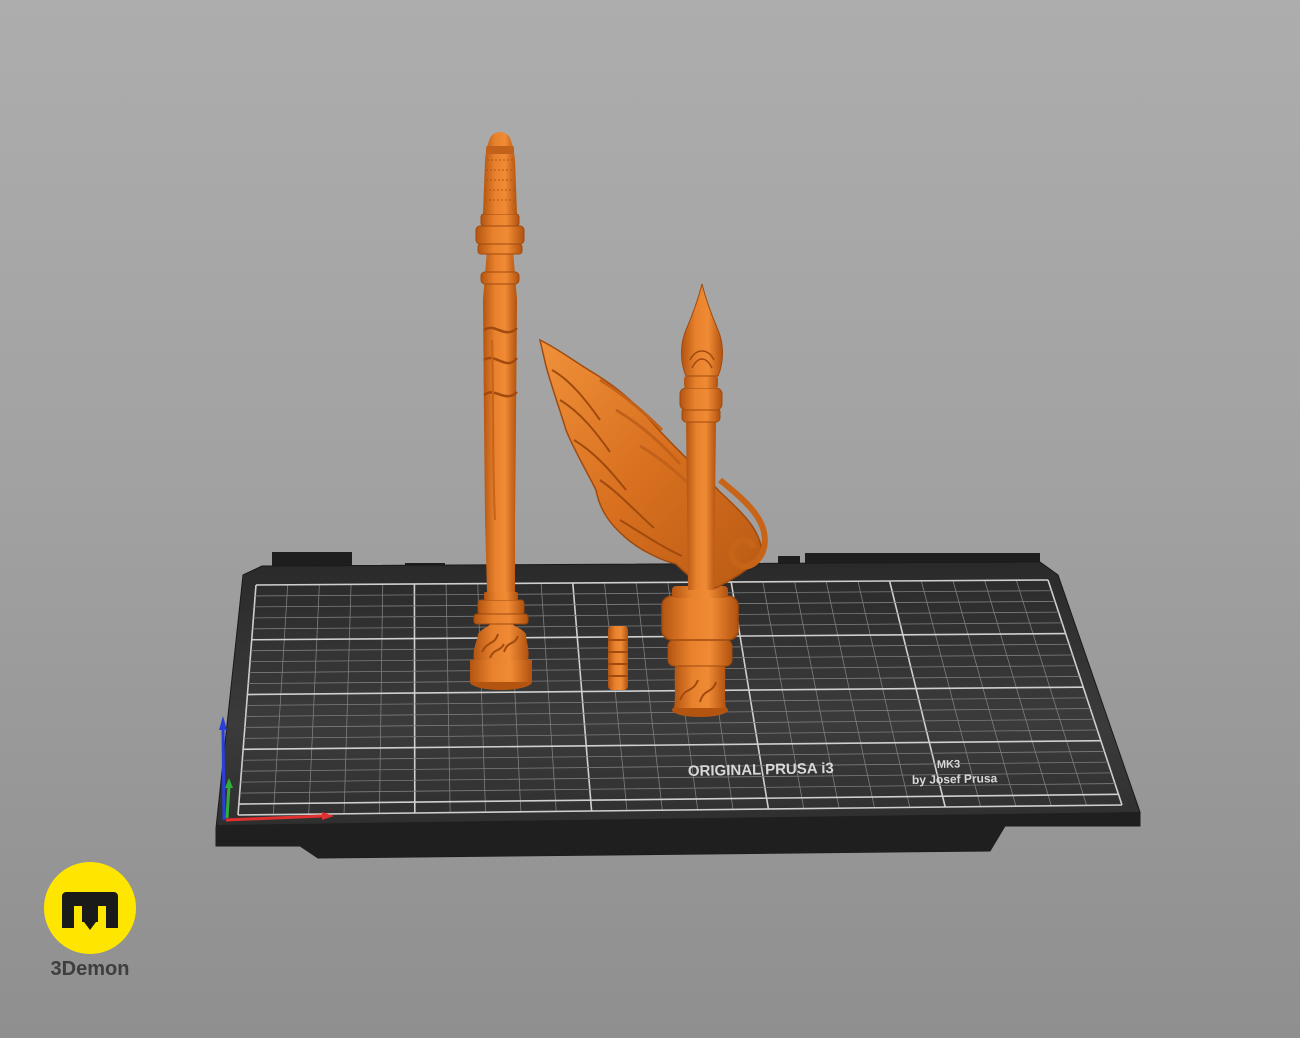 The image size is (1300, 1038). I want to click on brand-name: 3Demon, so click(90, 969).